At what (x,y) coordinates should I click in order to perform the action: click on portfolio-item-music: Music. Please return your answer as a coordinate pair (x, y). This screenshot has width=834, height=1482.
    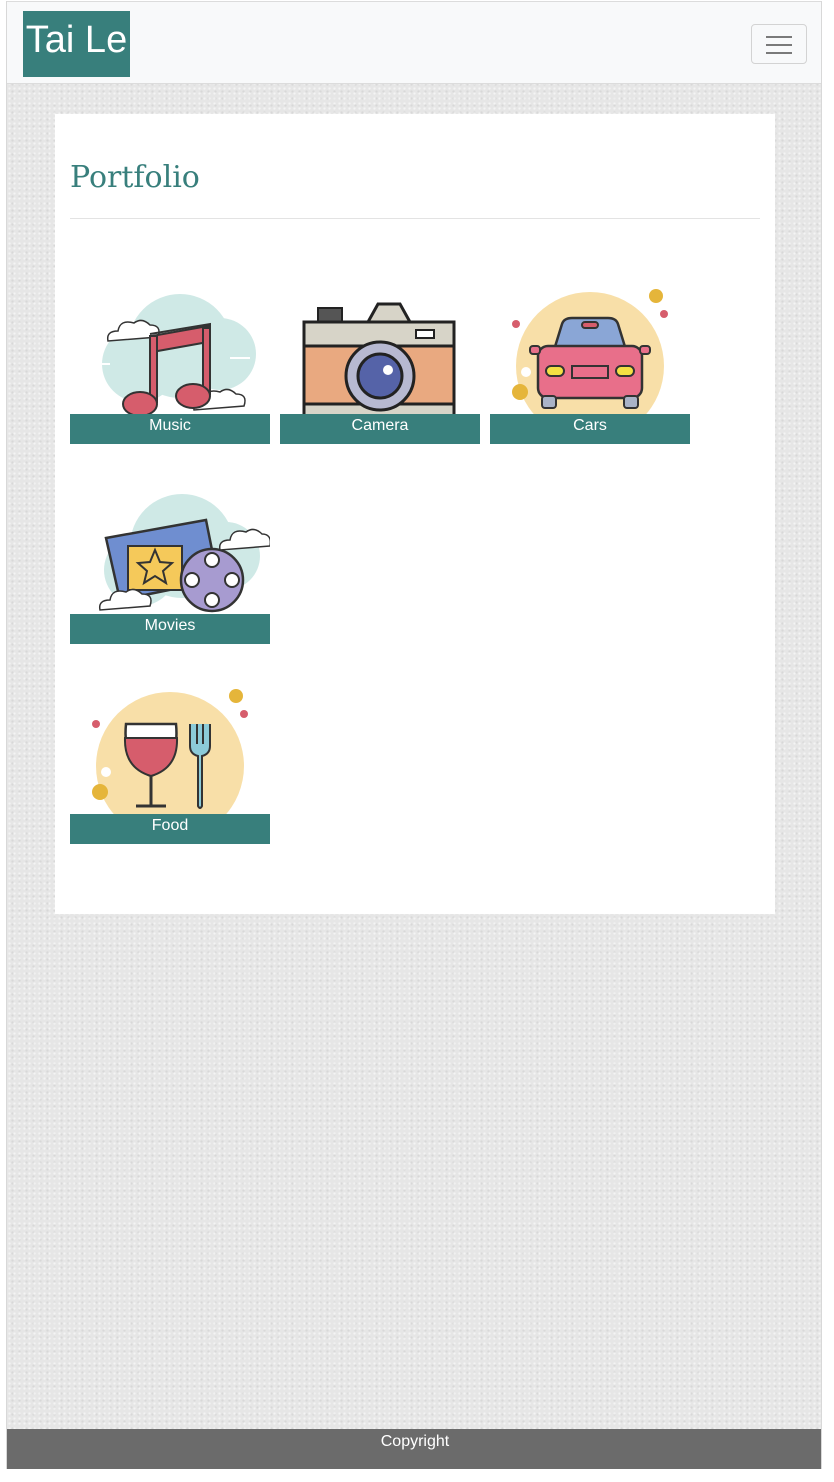
    Looking at the image, I should click on (170, 364).